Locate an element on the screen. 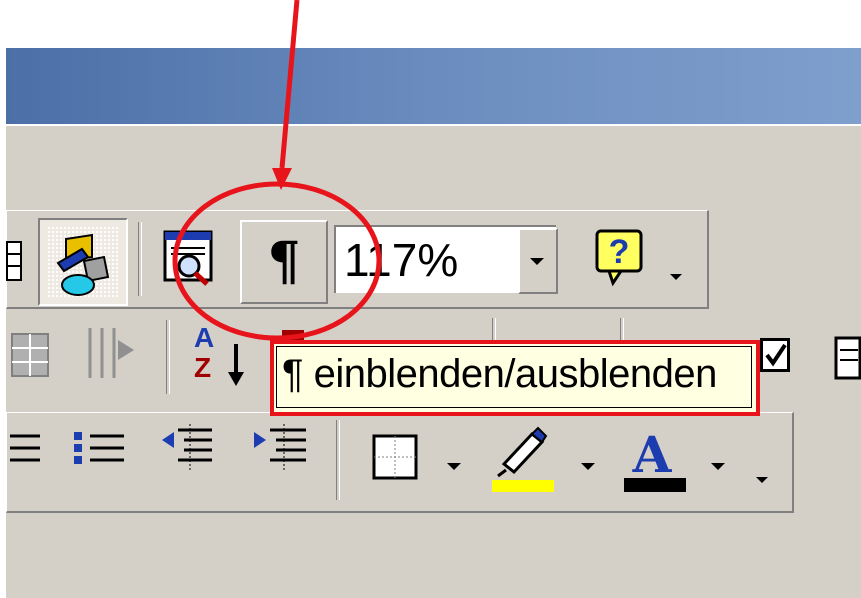 This screenshot has height=598, width=861. annotation-ellipse is located at coordinates (277, 261).